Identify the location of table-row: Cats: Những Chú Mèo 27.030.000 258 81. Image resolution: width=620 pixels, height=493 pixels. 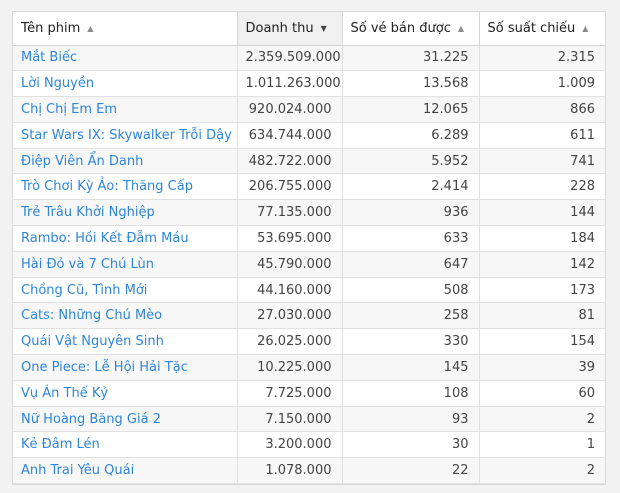
(309, 316).